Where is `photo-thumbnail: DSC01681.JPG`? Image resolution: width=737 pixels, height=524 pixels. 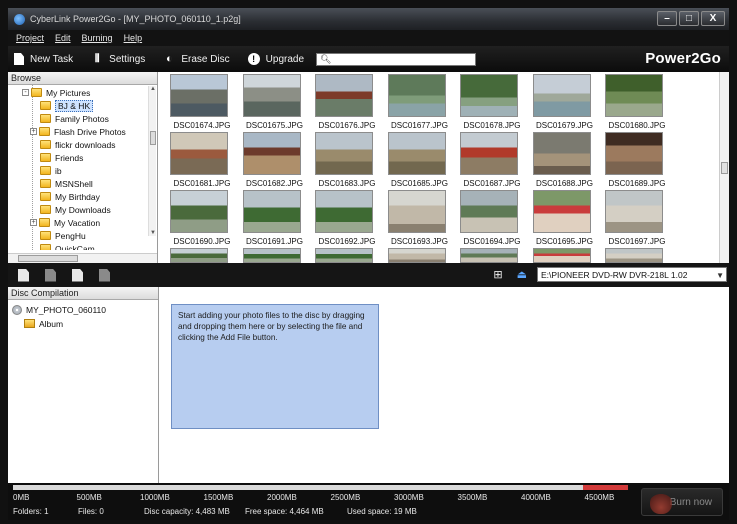 photo-thumbnail: DSC01681.JPG is located at coordinates (202, 161).